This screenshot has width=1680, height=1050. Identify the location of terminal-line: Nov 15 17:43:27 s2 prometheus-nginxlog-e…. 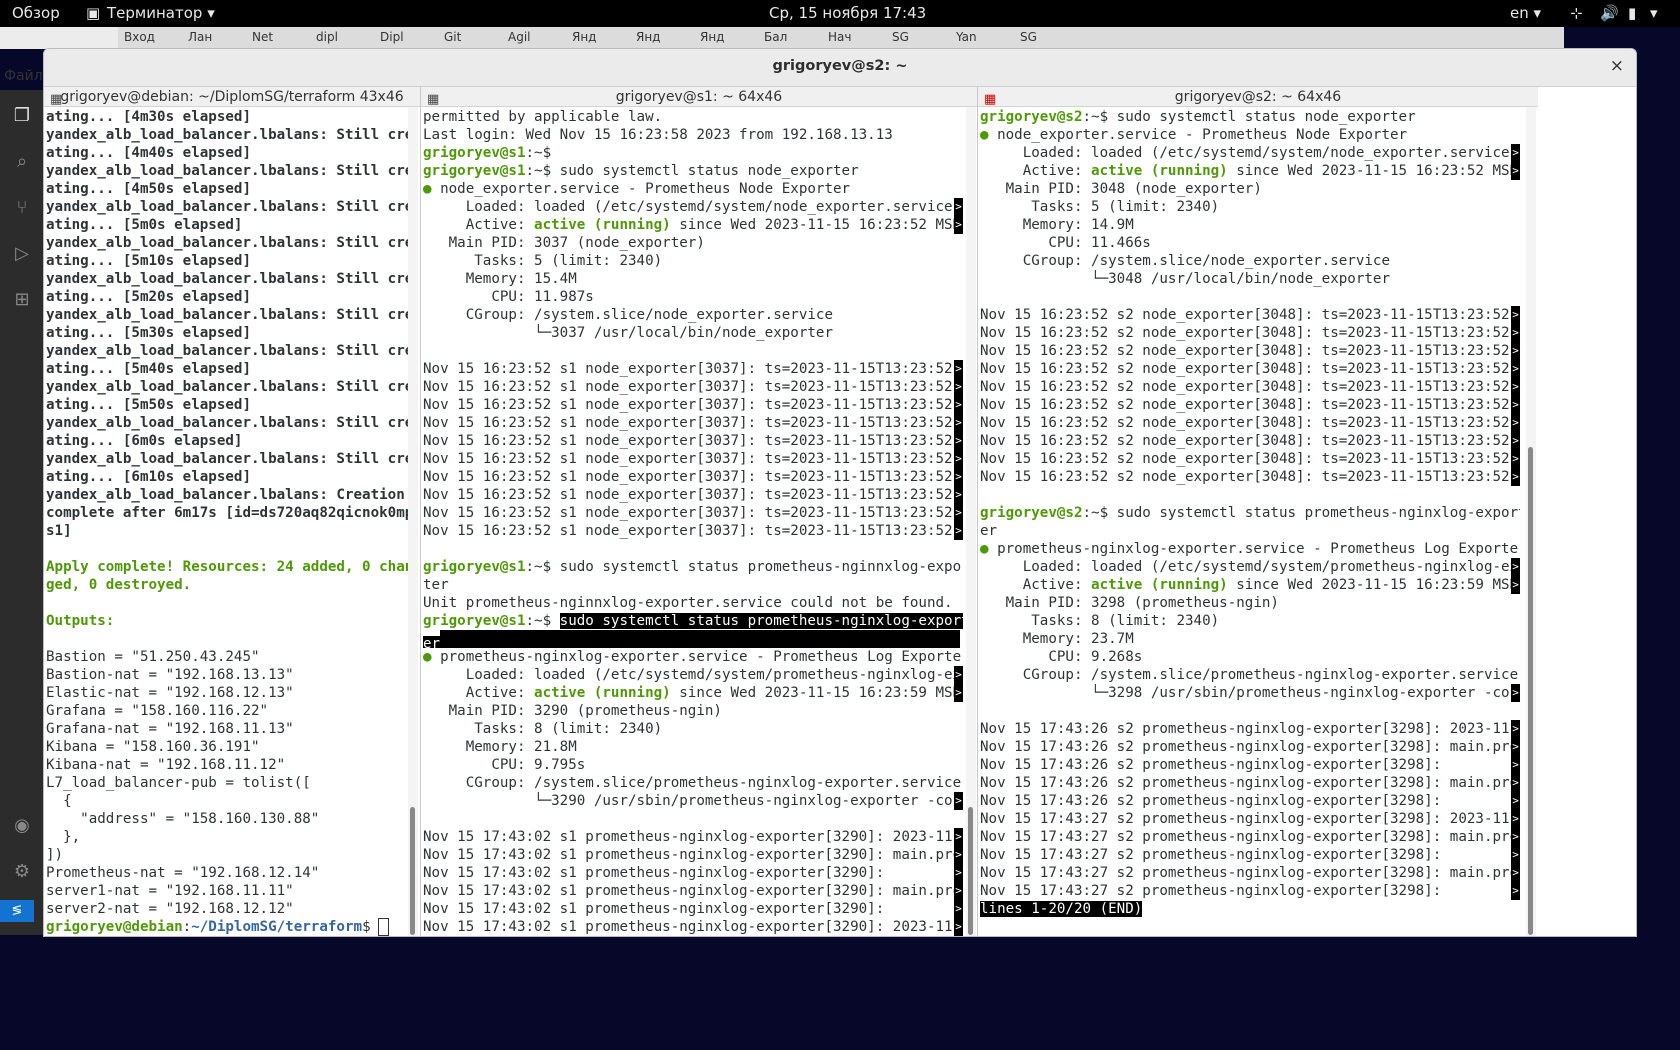
(1250, 819).